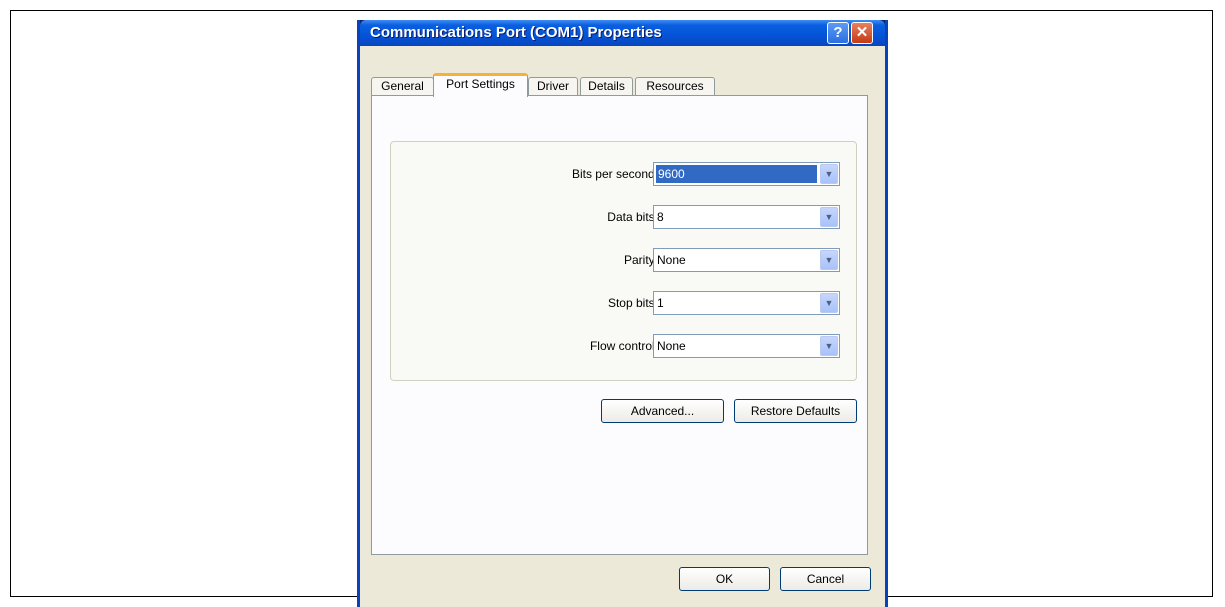 The height and width of the screenshot is (607, 1225). What do you see at coordinates (746, 303) in the screenshot?
I see `stop-bits-select: 1 ▼` at bounding box center [746, 303].